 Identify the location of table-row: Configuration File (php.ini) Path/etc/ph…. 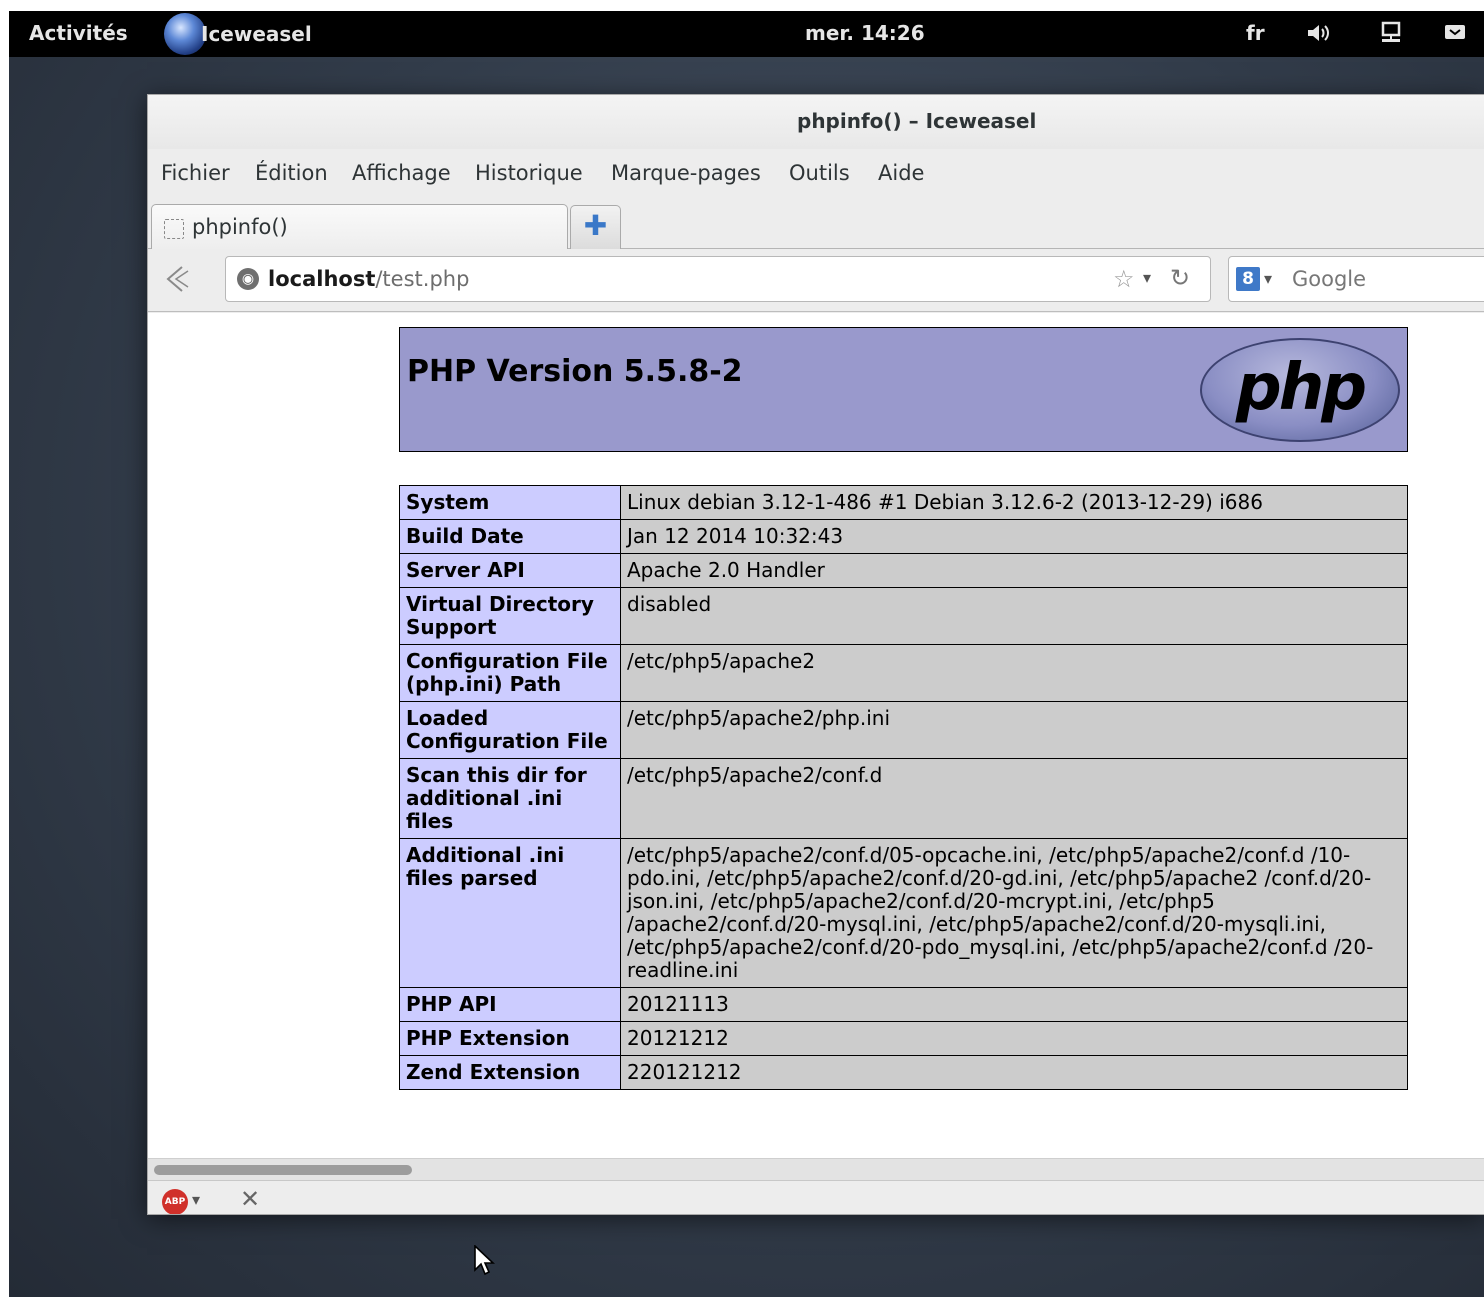
(903, 673).